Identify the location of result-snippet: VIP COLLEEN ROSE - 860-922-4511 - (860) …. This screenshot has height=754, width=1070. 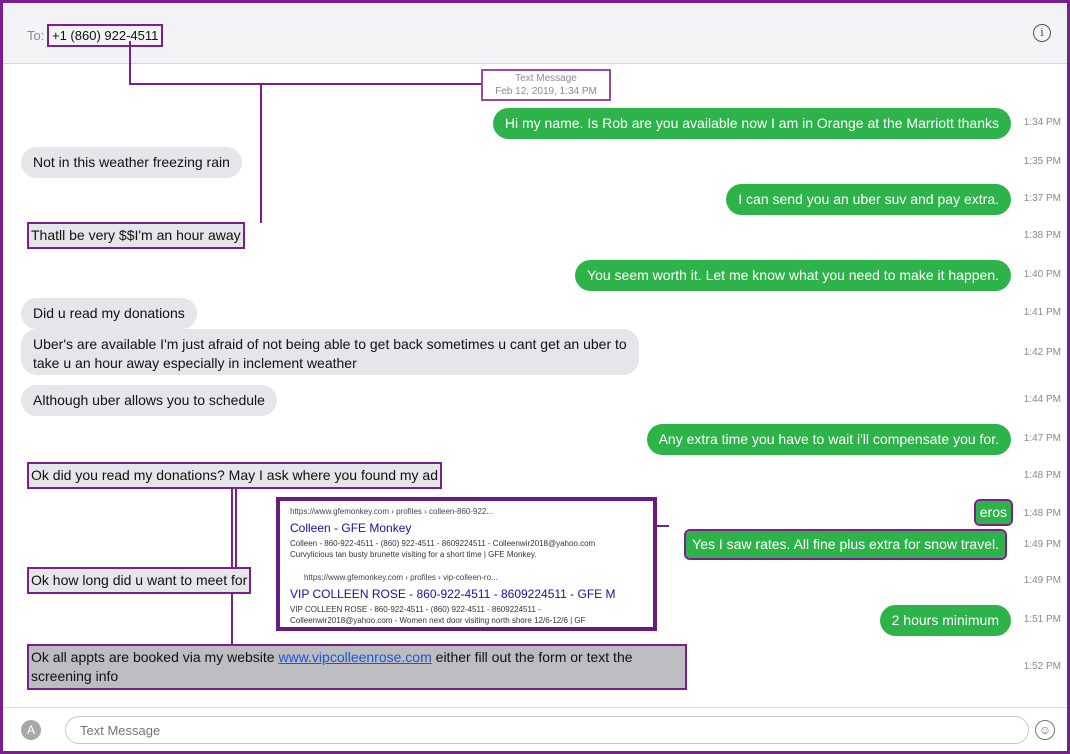
(415, 609).